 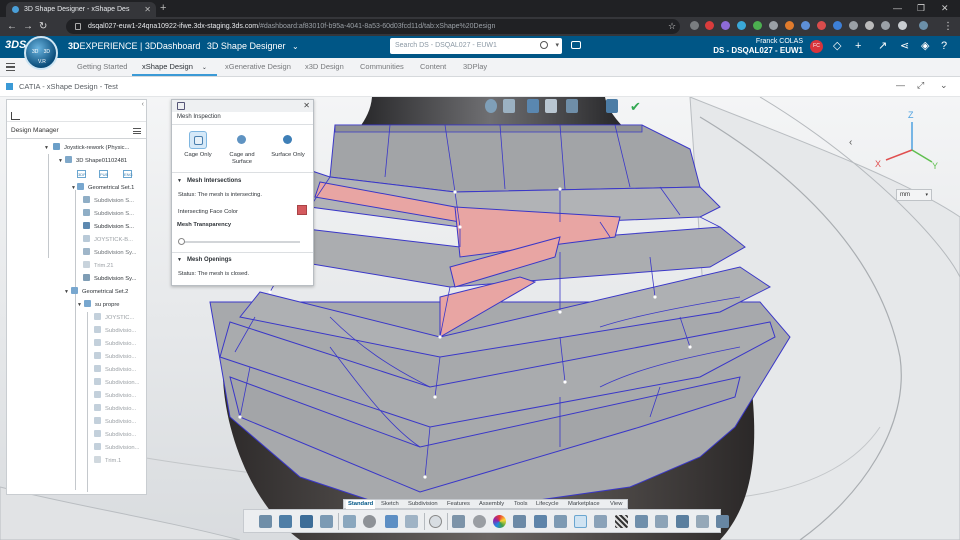 What do you see at coordinates (382, 67) in the screenshot?
I see `tab-communities: Communities` at bounding box center [382, 67].